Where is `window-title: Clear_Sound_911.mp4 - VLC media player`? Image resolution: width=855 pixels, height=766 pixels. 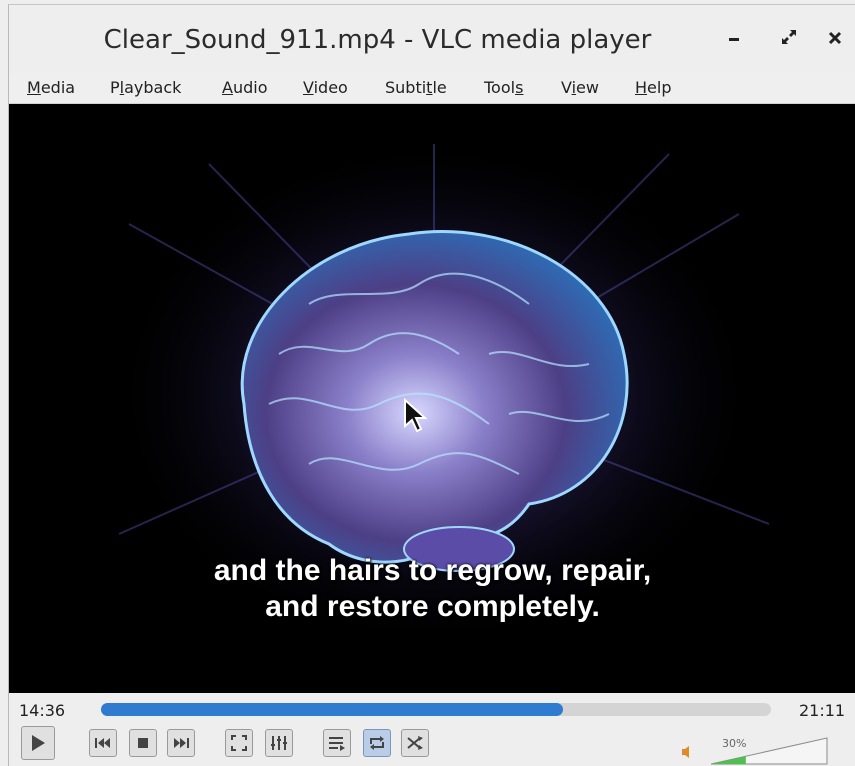
window-title: Clear_Sound_911.mp4 - VLC media player is located at coordinates (377, 40).